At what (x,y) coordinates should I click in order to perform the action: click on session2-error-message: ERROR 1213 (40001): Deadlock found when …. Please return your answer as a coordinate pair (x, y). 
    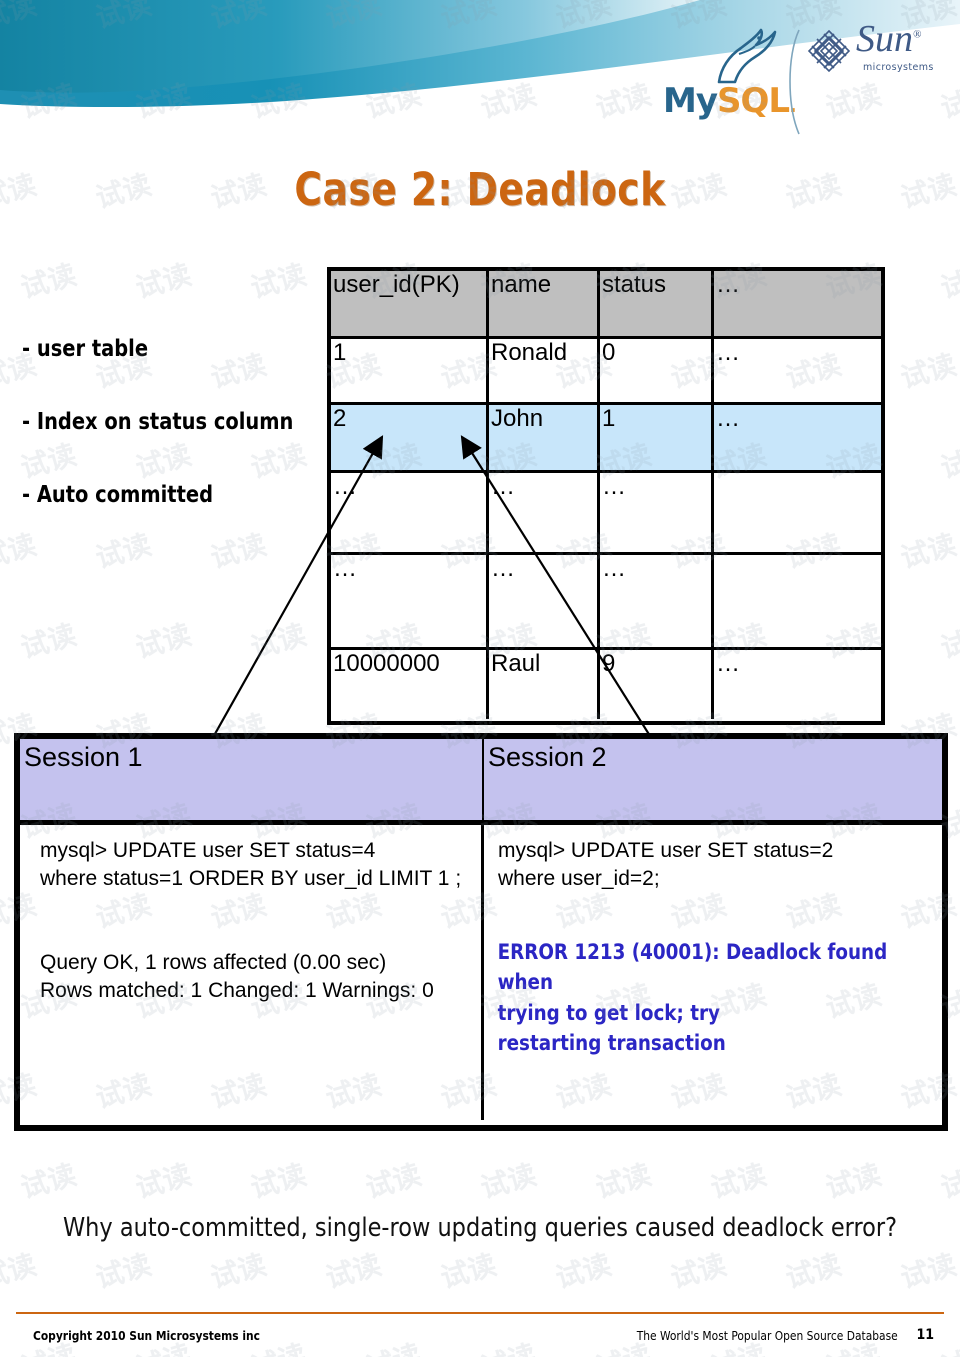
    Looking at the image, I should click on (692, 997).